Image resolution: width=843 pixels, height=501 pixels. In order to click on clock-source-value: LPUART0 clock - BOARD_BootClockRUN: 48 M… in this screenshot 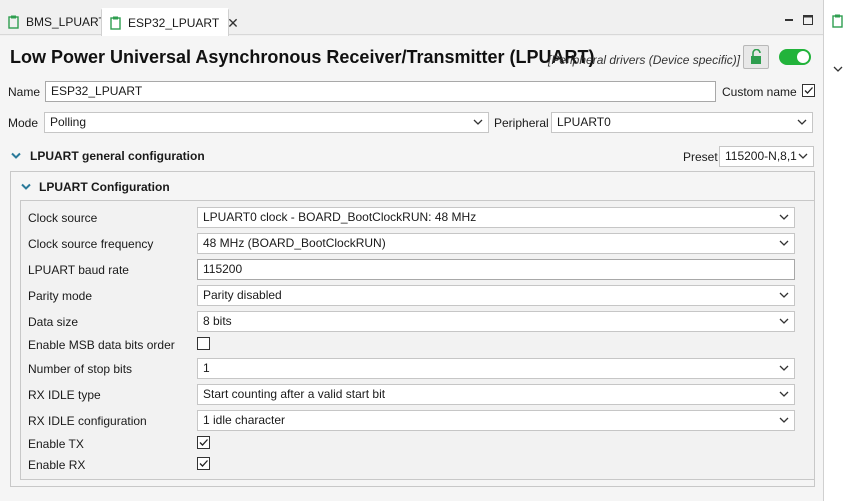, I will do `click(340, 217)`.